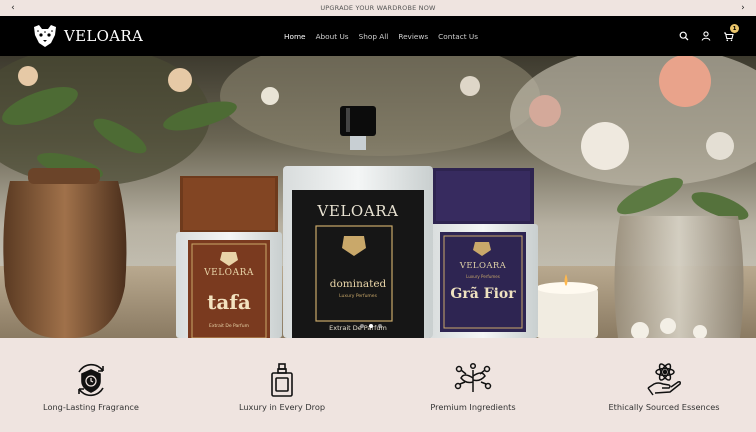  Describe the element at coordinates (295, 36) in the screenshot. I see `nav-home: Home` at that location.